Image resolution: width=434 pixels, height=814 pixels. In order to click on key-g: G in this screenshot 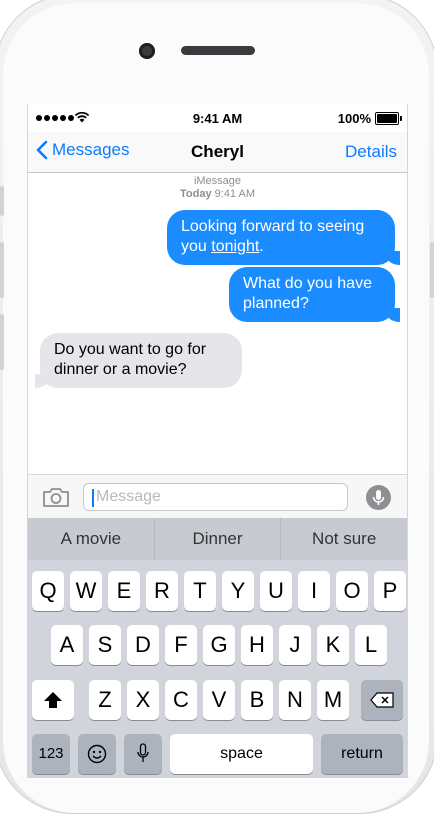, I will do `click(219, 645)`.